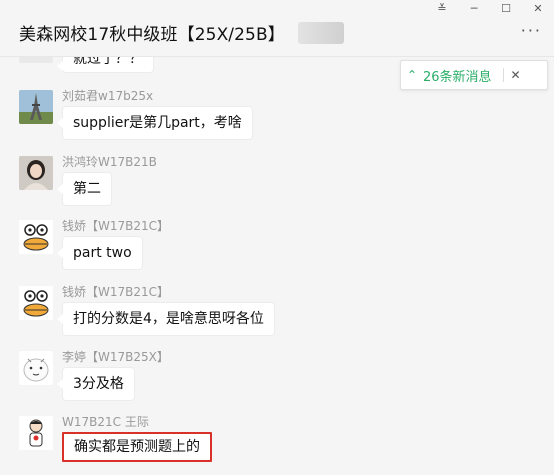  Describe the element at coordinates (538, 8) in the screenshot. I see `close-button: ✕` at that location.